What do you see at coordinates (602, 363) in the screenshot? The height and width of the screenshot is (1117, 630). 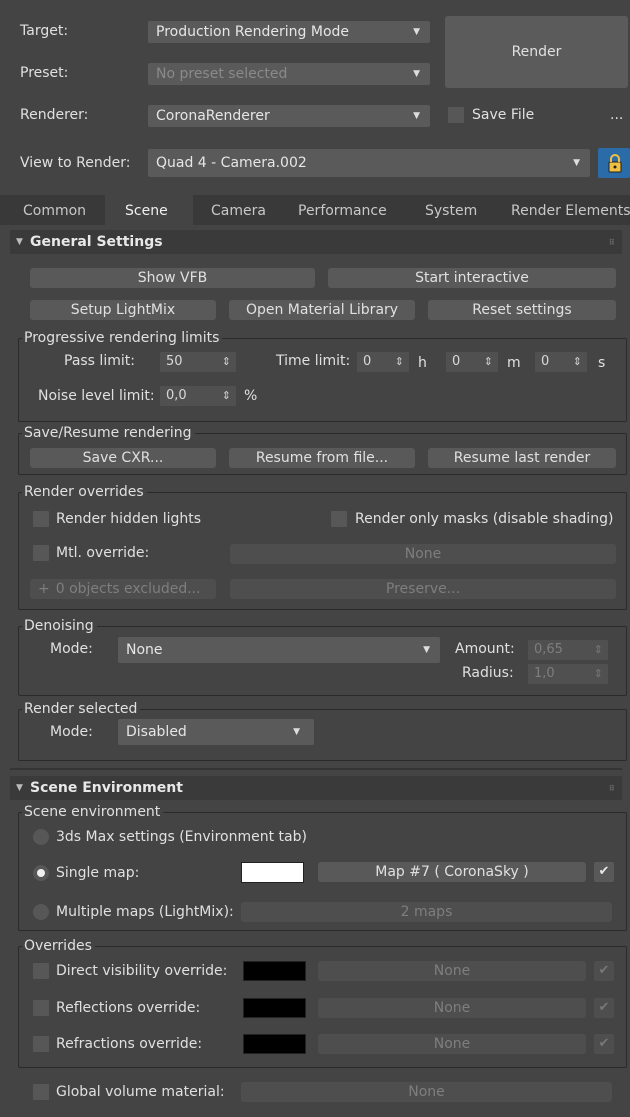 I see `seconds-unit: s` at bounding box center [602, 363].